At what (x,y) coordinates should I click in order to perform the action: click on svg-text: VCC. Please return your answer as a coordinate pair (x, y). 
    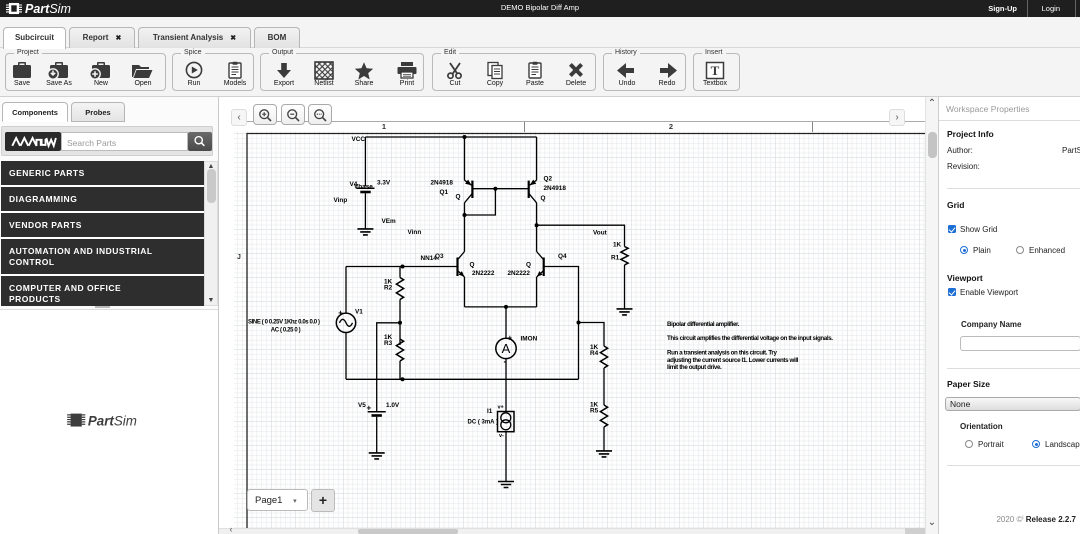
    Looking at the image, I should click on (359, 139).